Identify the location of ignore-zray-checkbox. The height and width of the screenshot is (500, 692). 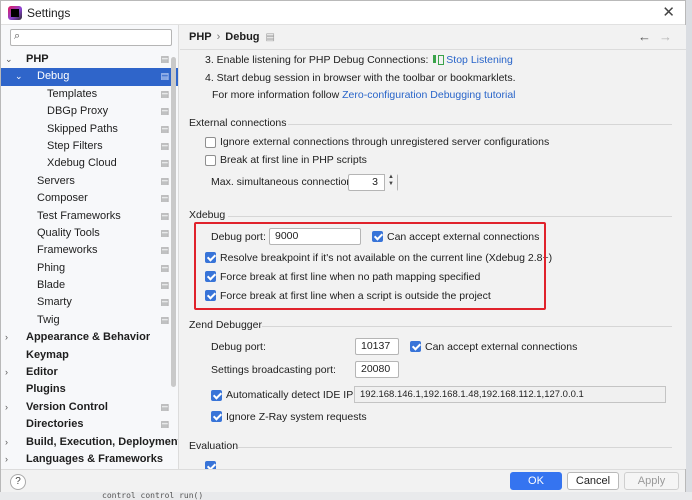
(216, 416).